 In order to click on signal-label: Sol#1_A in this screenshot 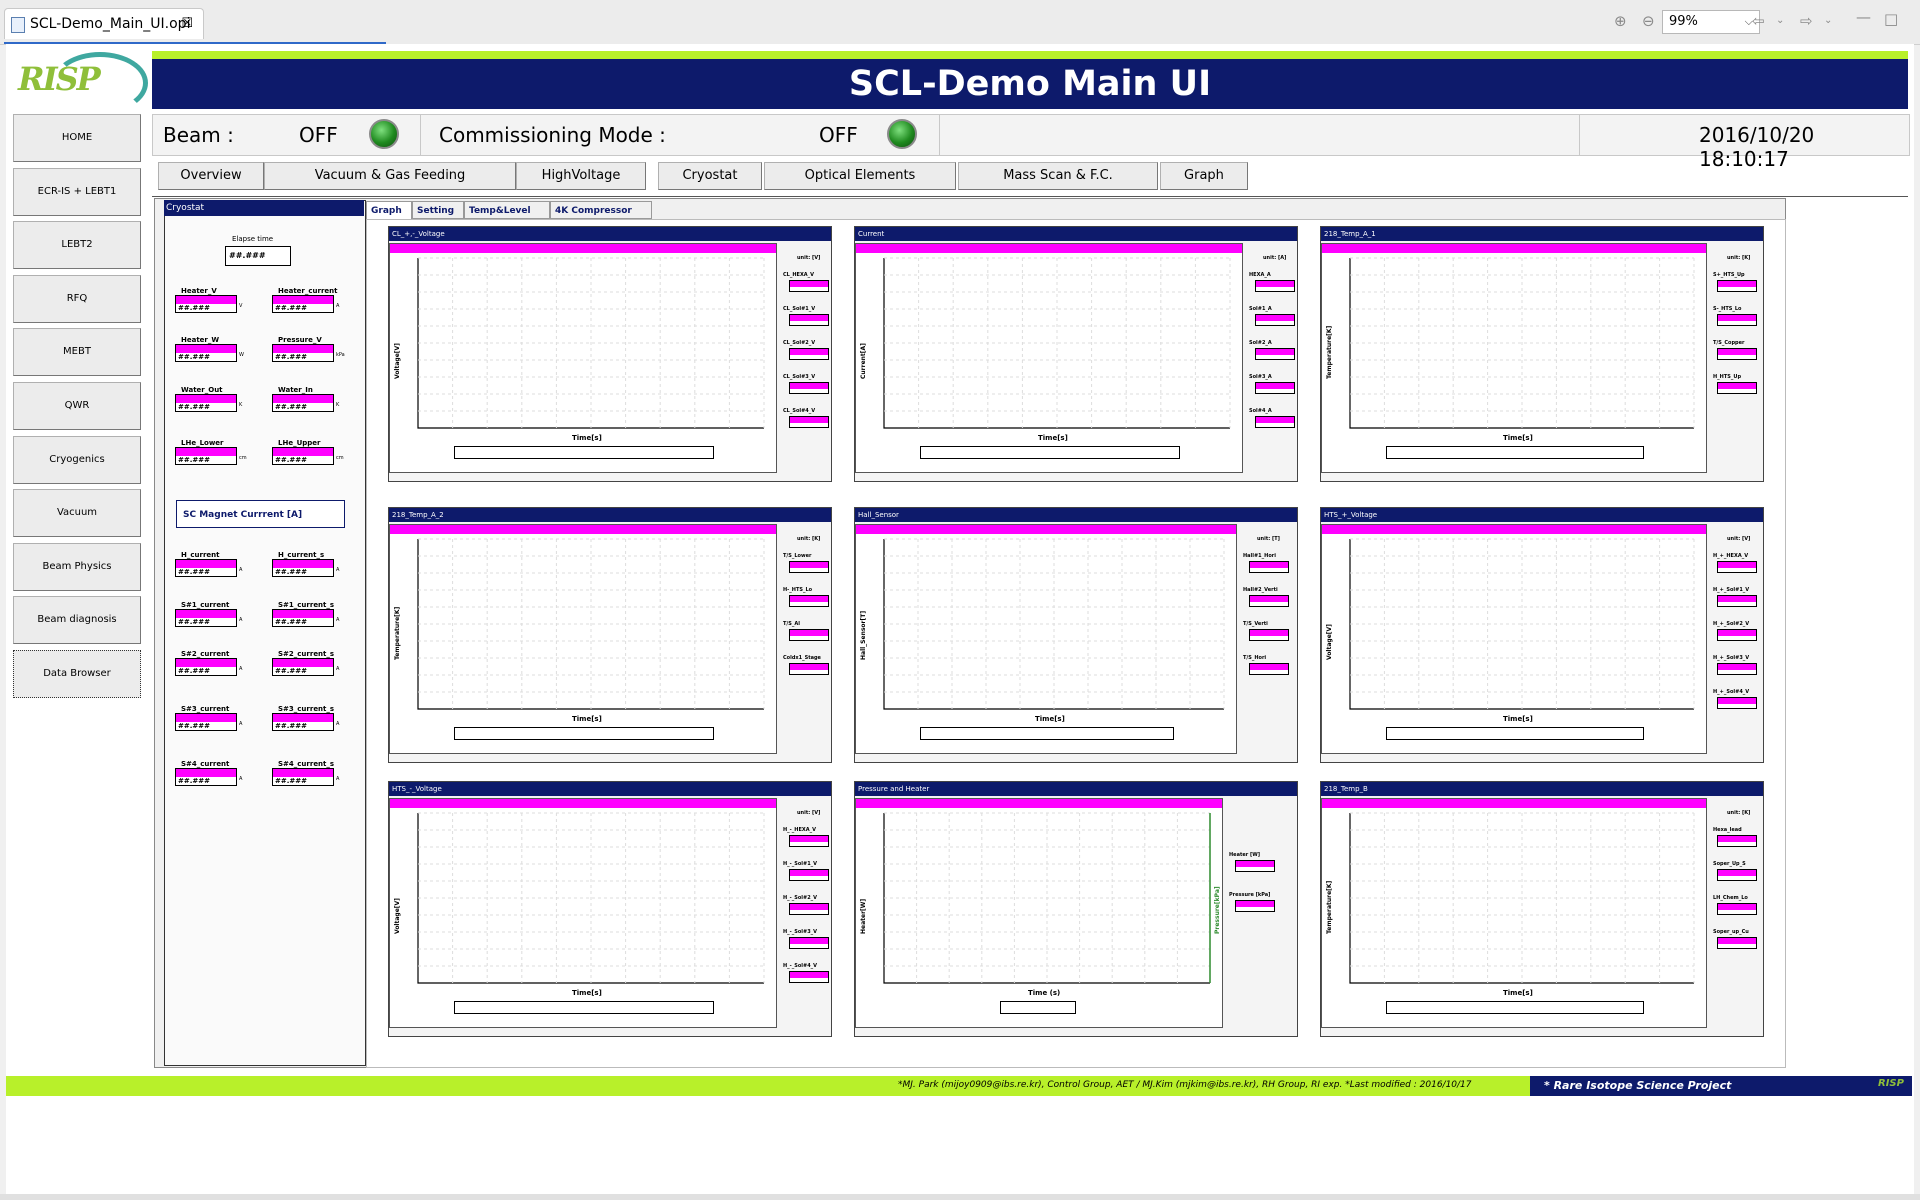, I will do `click(1260, 309)`.